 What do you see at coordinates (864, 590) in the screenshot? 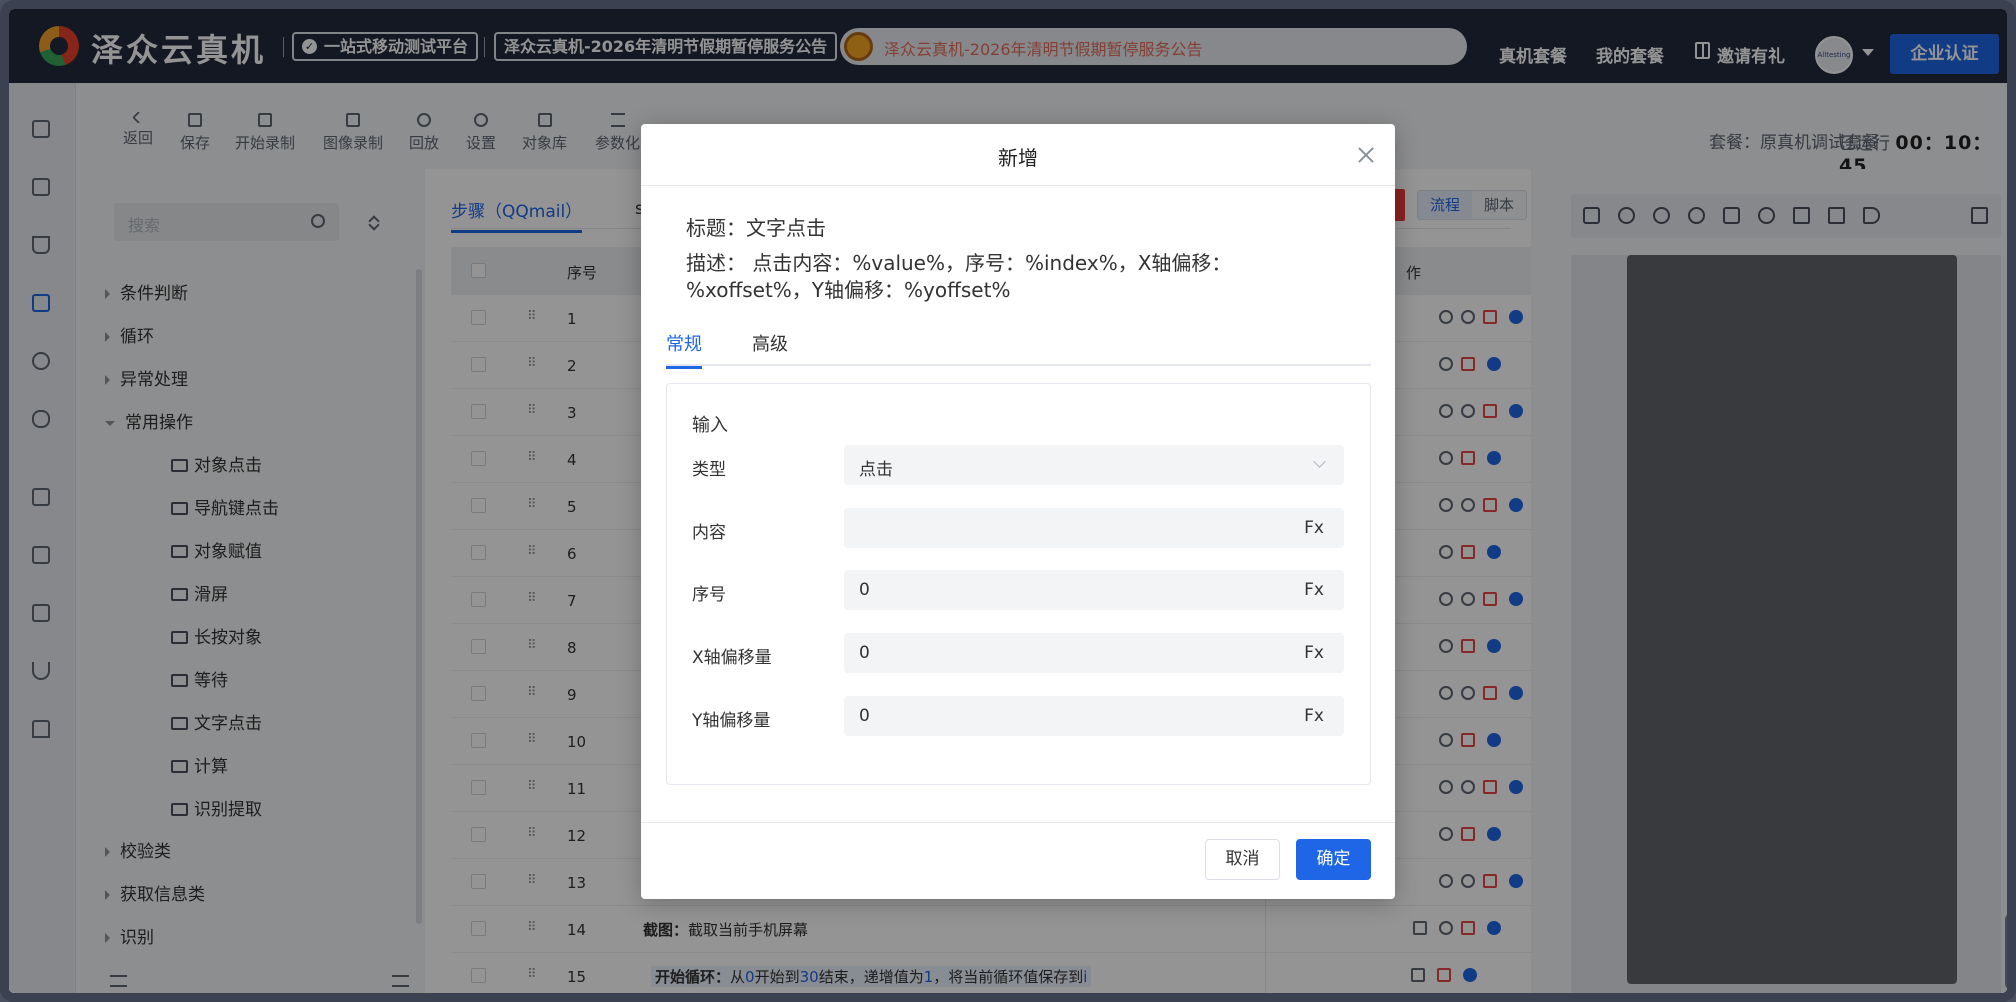
I see `index-value: 0` at bounding box center [864, 590].